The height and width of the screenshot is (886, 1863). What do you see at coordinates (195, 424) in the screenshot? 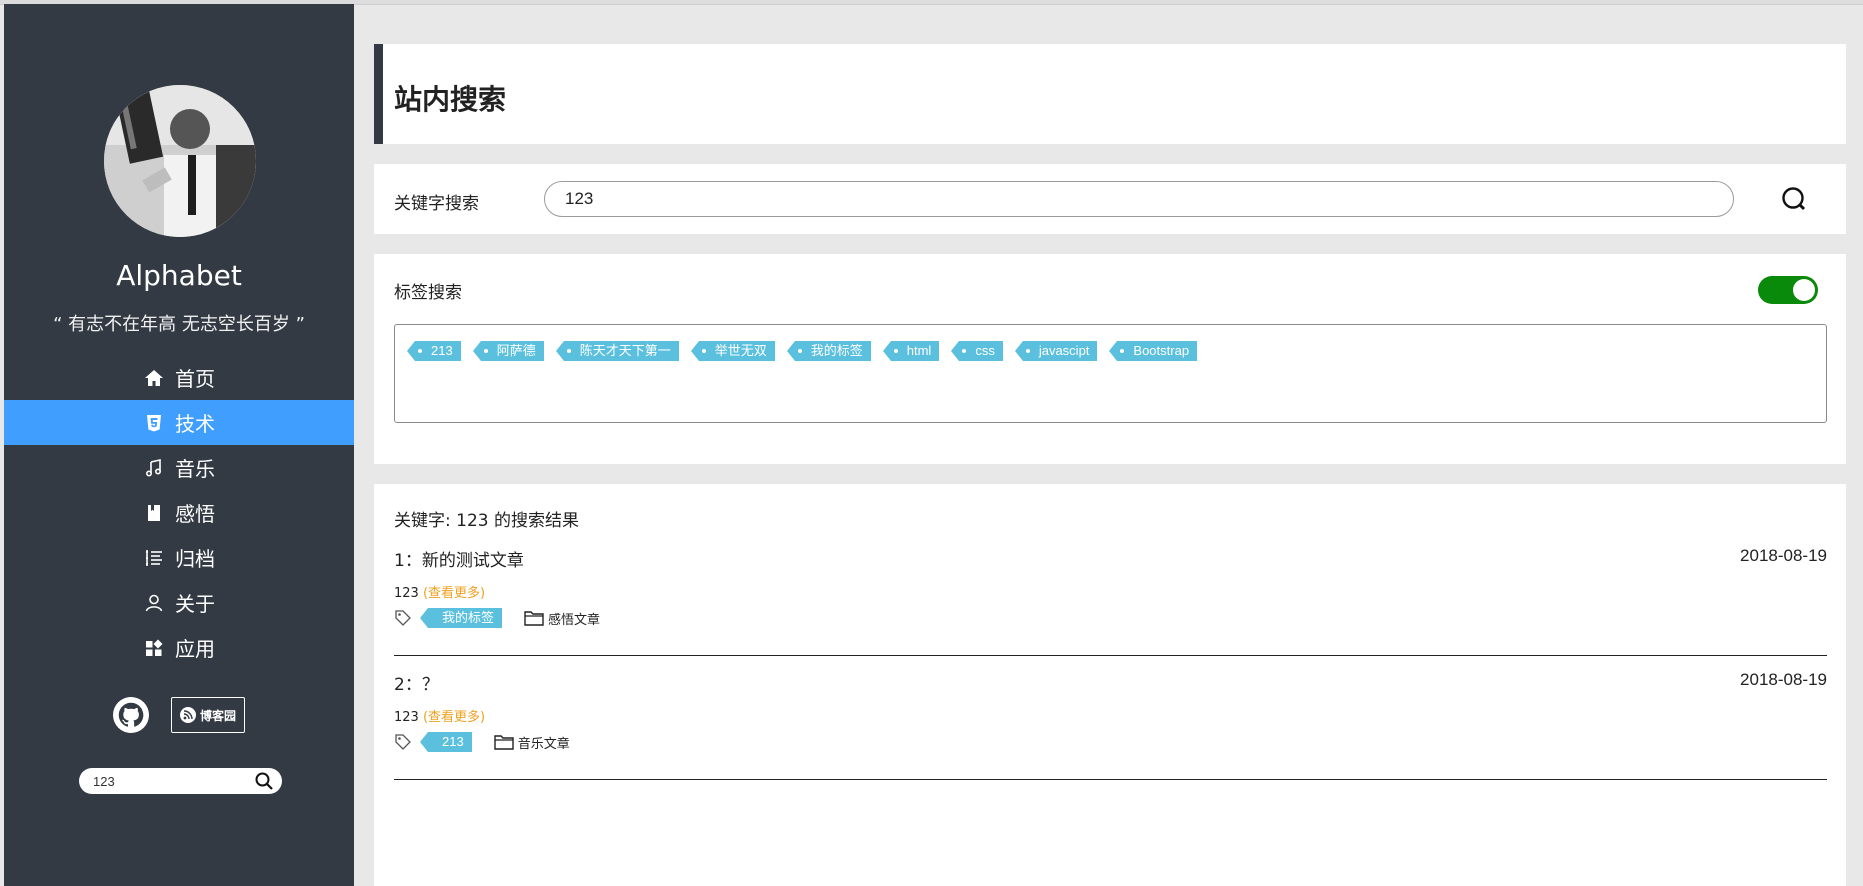
I see `nav-item-label: 技术` at bounding box center [195, 424].